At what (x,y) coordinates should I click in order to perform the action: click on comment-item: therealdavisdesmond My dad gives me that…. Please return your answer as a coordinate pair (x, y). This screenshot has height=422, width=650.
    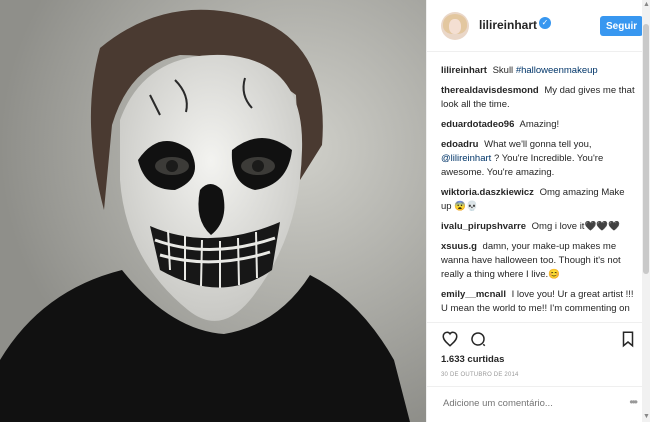
    Looking at the image, I should click on (539, 98).